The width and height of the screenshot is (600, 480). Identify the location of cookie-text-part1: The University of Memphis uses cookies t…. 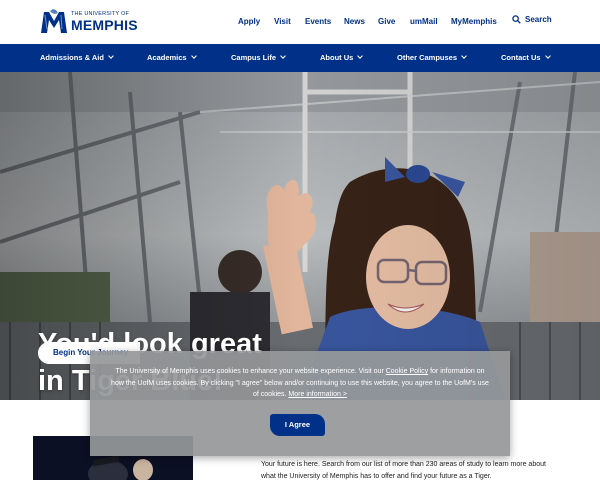
(250, 371).